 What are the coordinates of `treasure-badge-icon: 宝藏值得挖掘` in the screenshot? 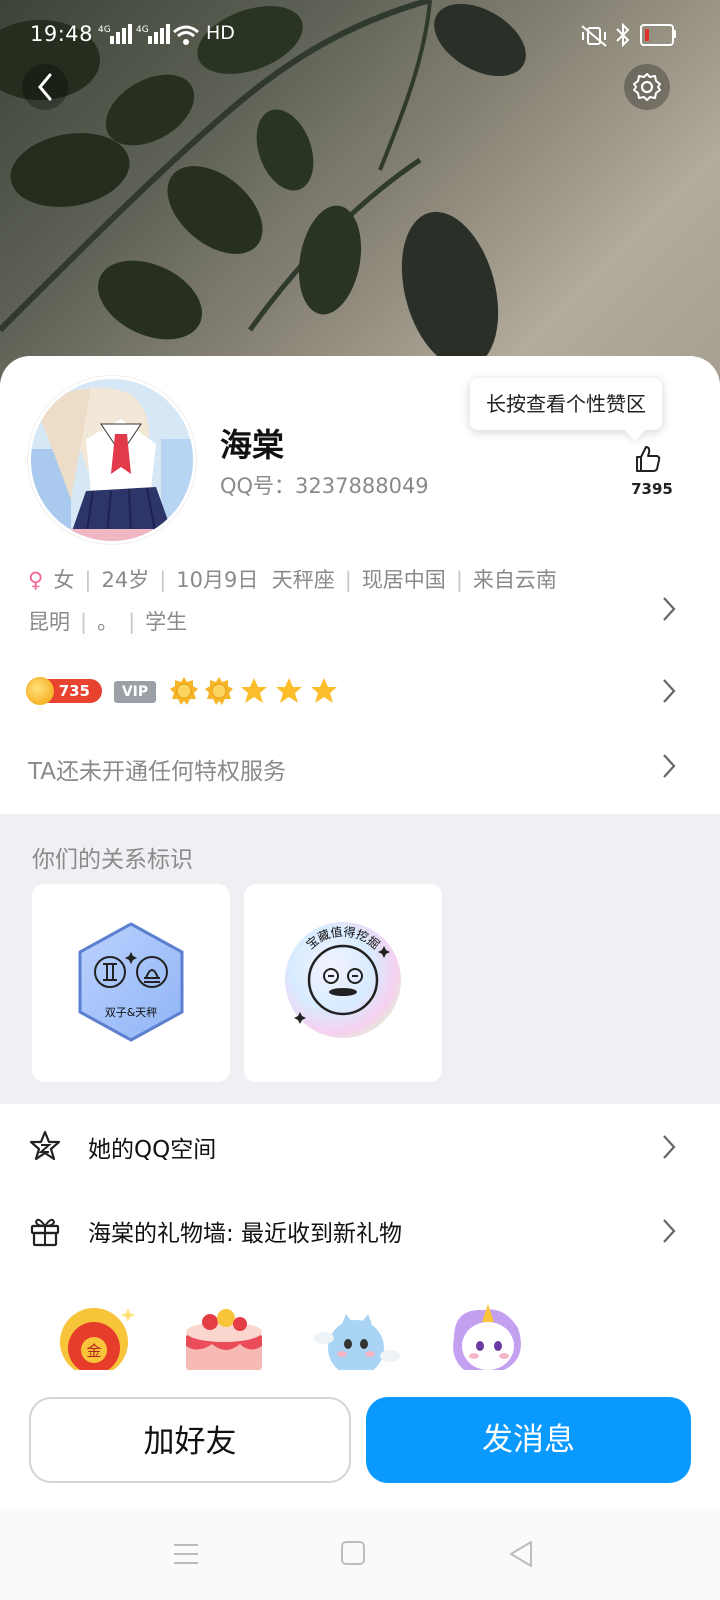 It's located at (343, 980).